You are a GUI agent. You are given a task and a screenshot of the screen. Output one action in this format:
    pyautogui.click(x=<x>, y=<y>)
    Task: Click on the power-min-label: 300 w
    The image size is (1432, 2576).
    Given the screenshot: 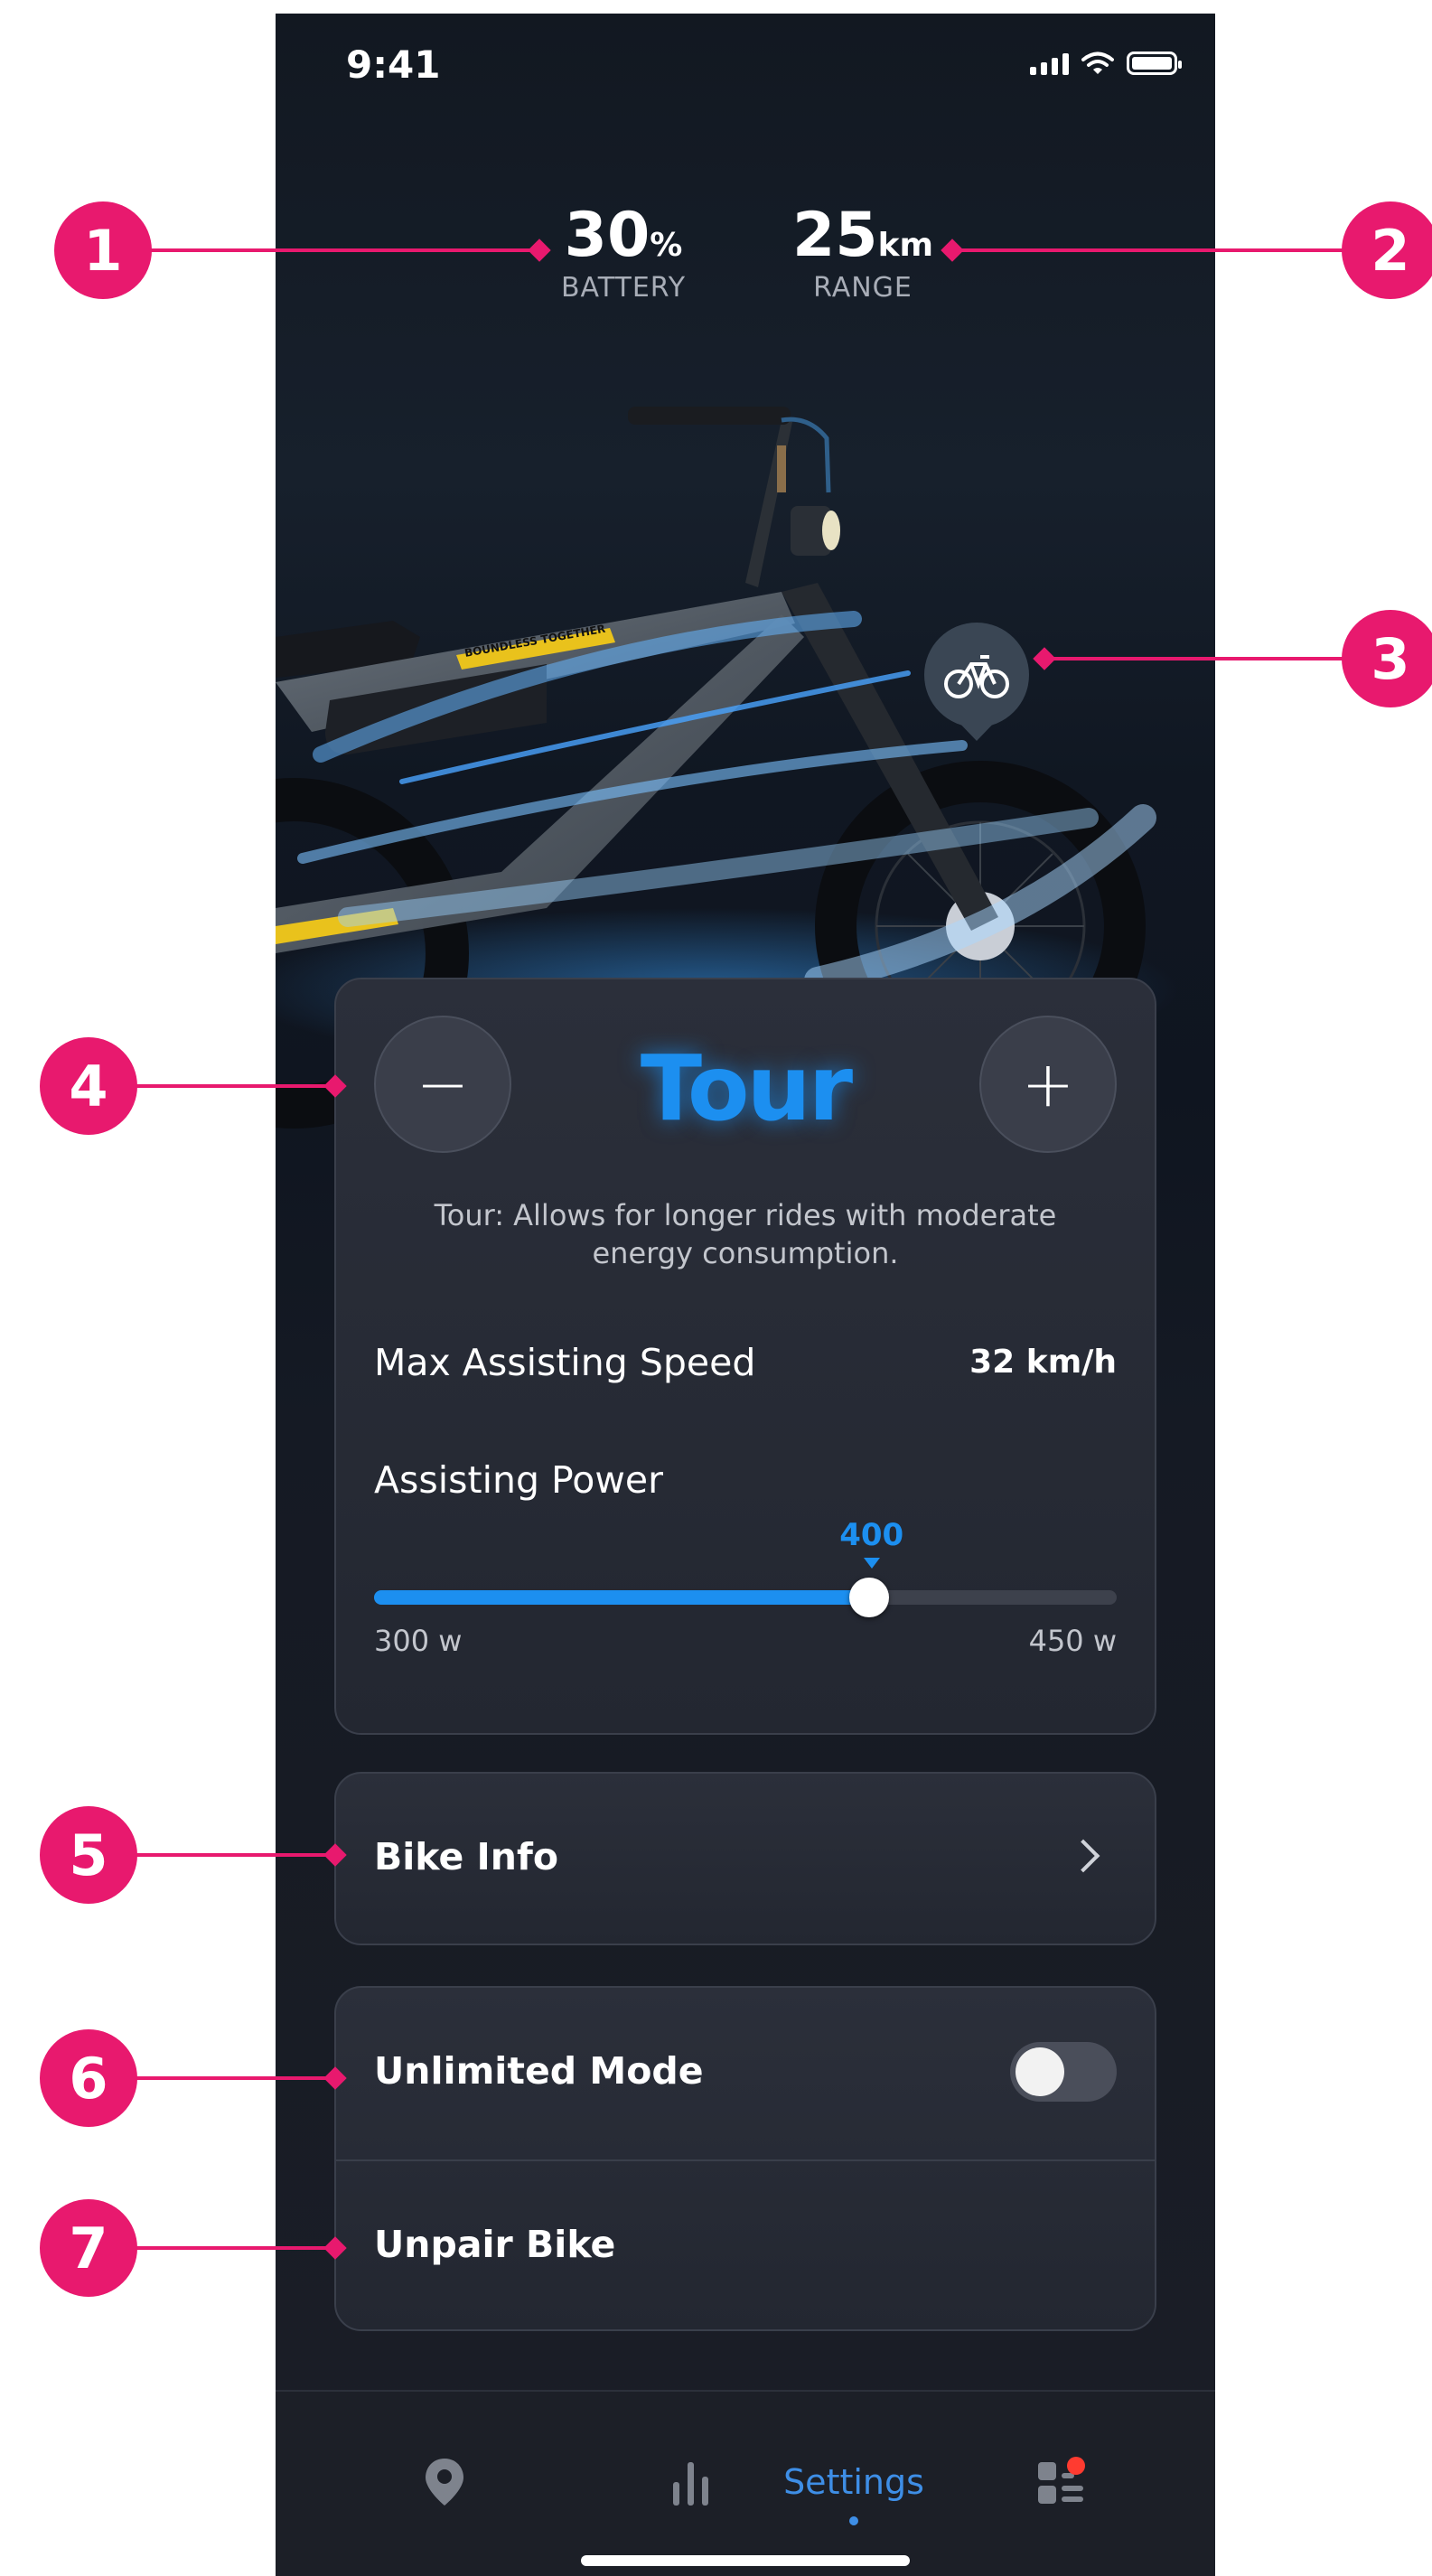 What is the action you would take?
    pyautogui.click(x=419, y=1641)
    